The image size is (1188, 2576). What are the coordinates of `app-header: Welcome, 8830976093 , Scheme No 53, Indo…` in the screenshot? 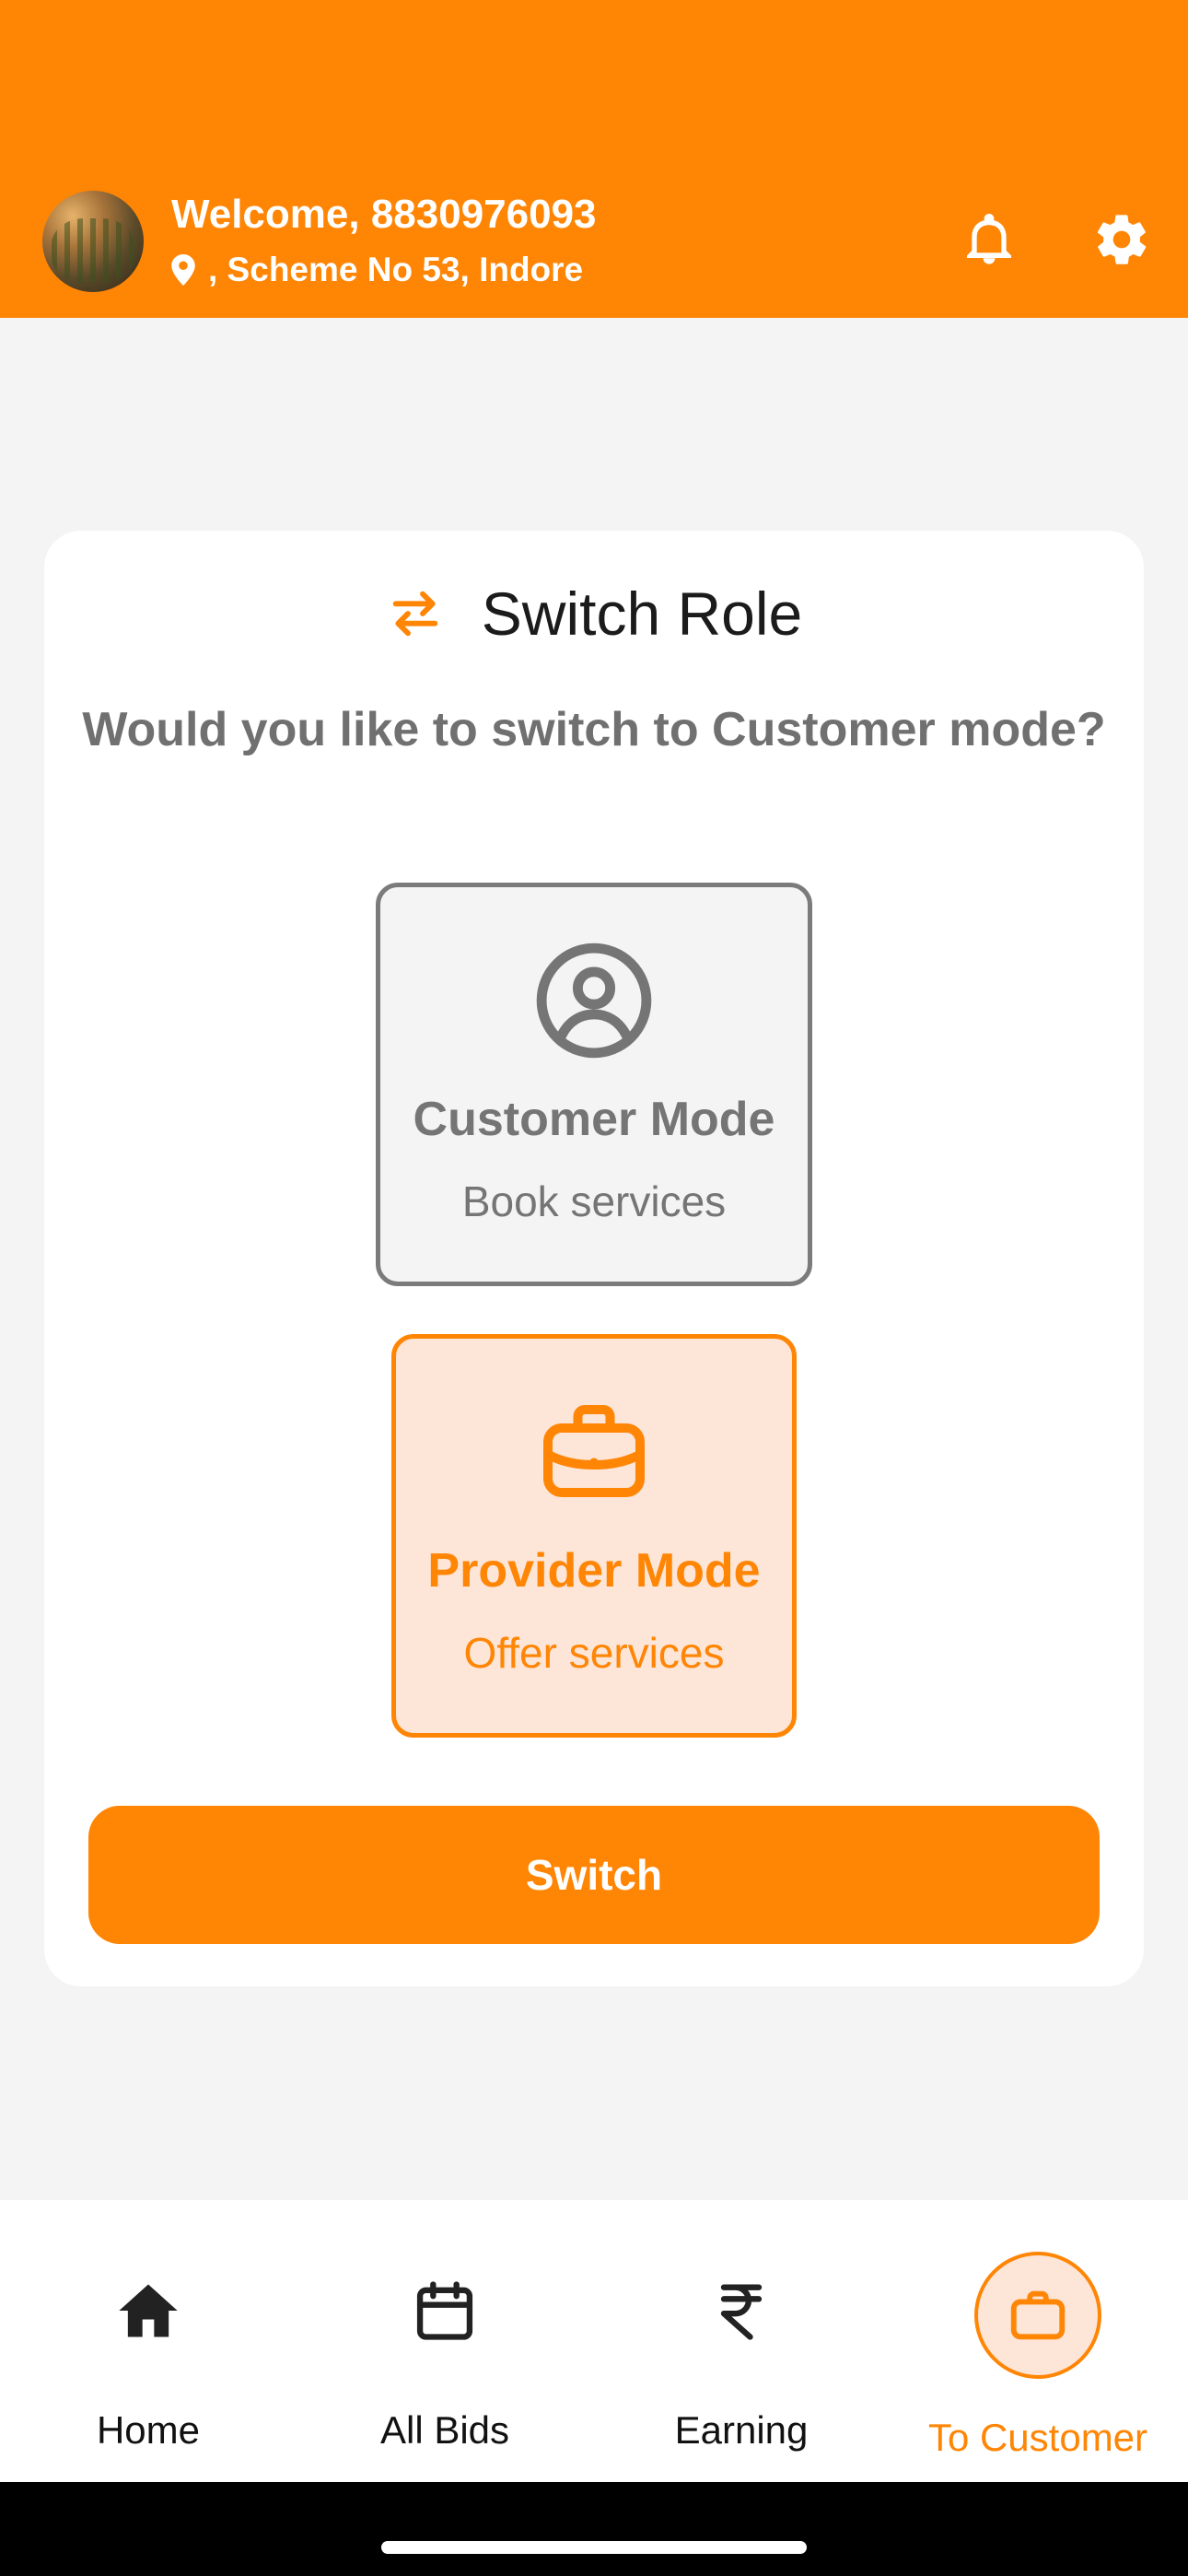 It's located at (594, 159).